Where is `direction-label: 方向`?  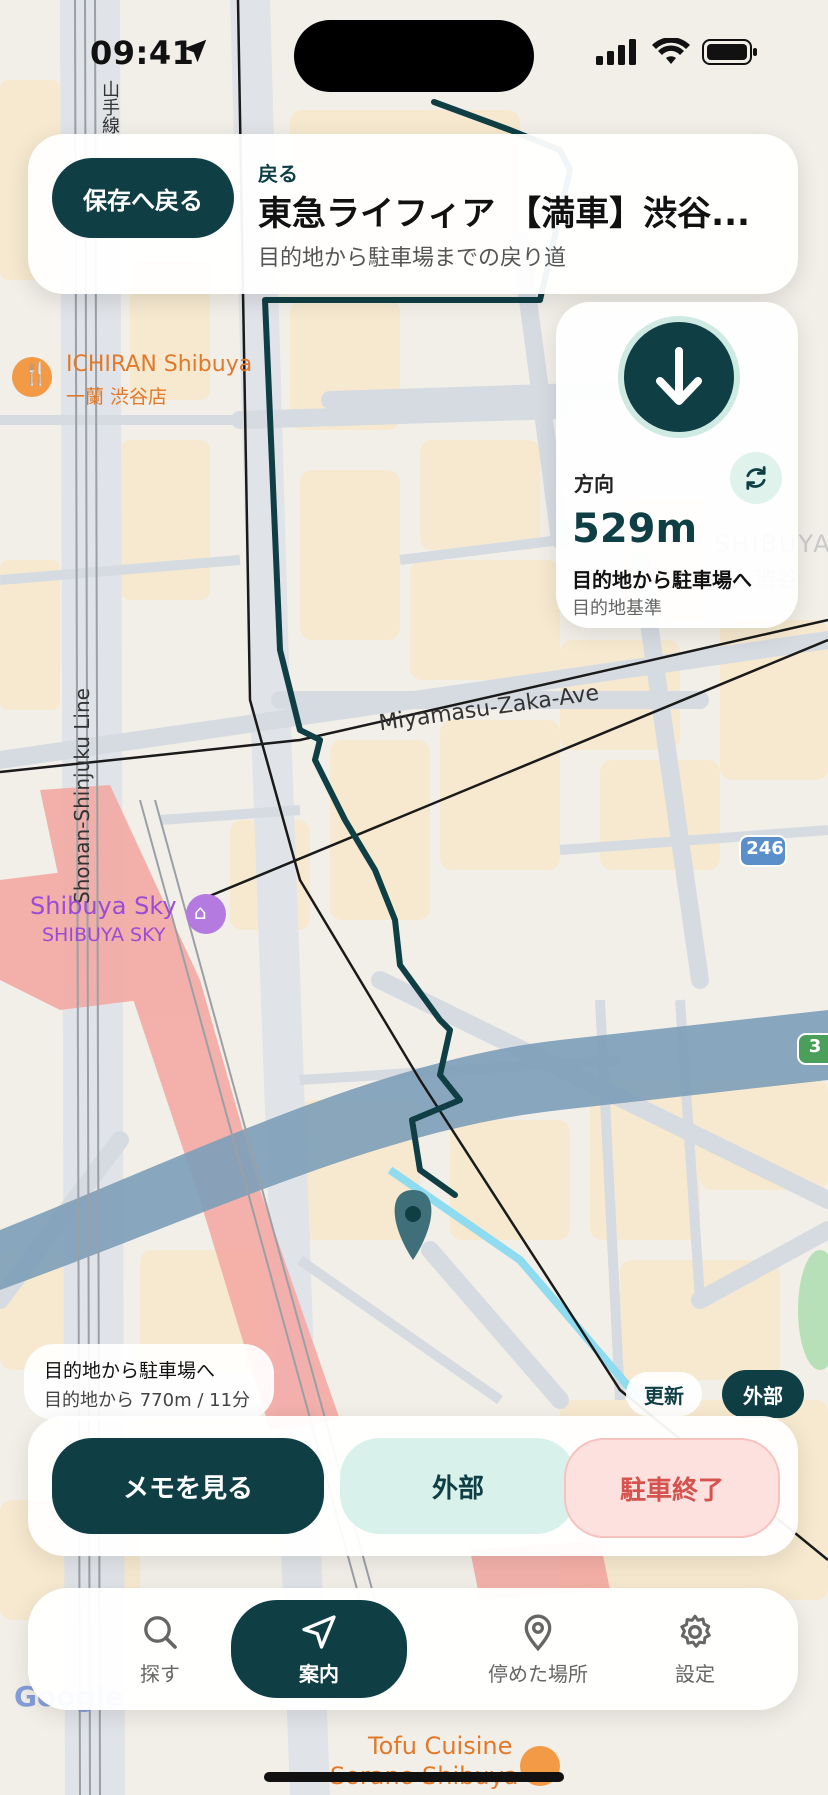
direction-label: 方向 is located at coordinates (594, 484).